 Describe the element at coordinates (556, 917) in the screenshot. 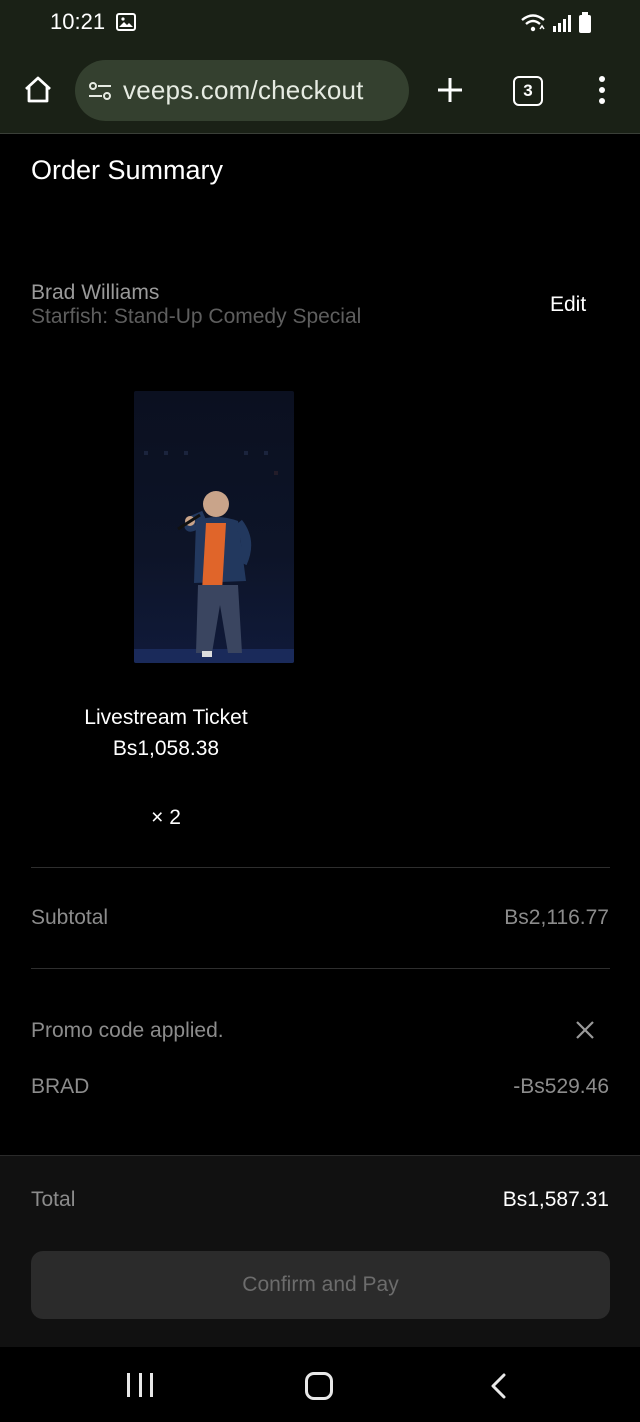

I see `subtotal-value: Bs2,116.77` at that location.